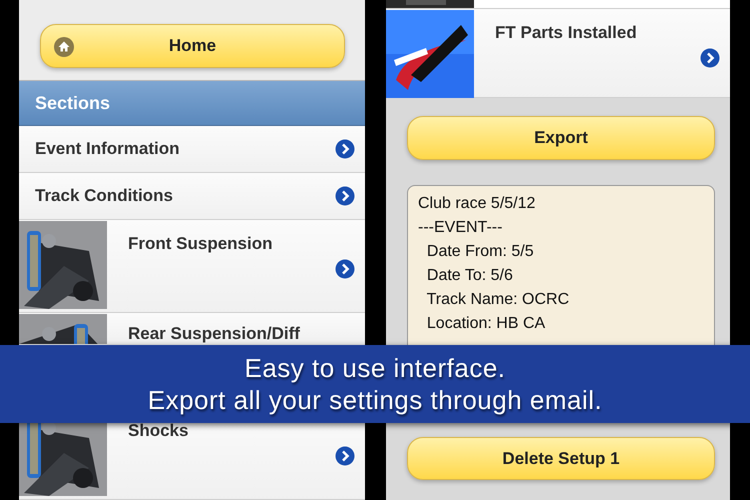  I want to click on section-header: Sections, so click(192, 103).